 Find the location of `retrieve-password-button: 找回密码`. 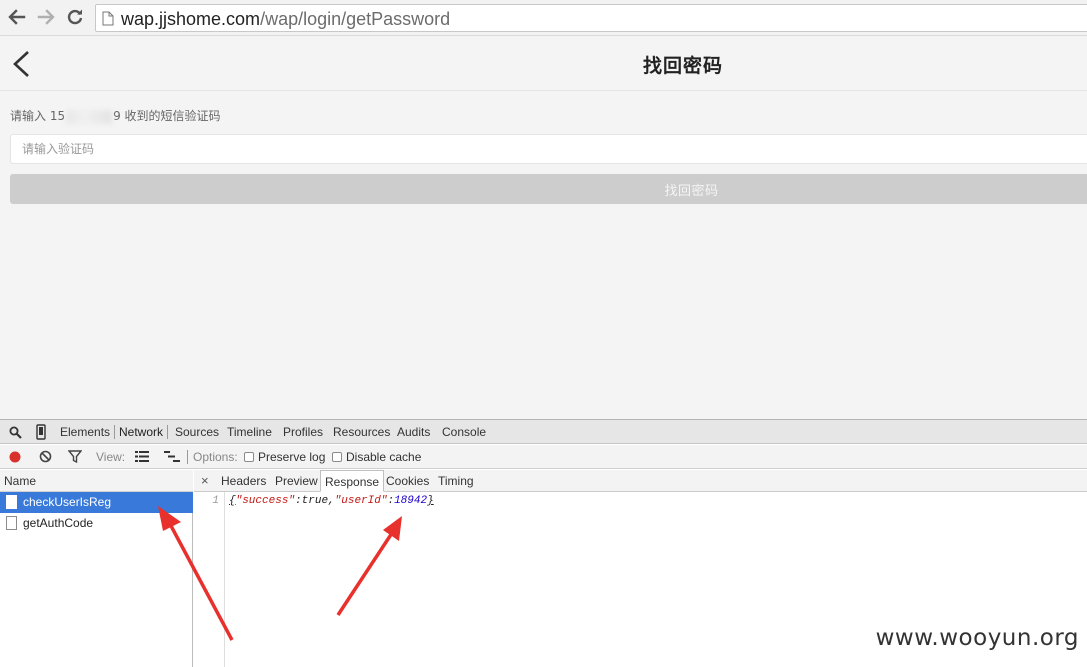

retrieve-password-button: 找回密码 is located at coordinates (548, 189).